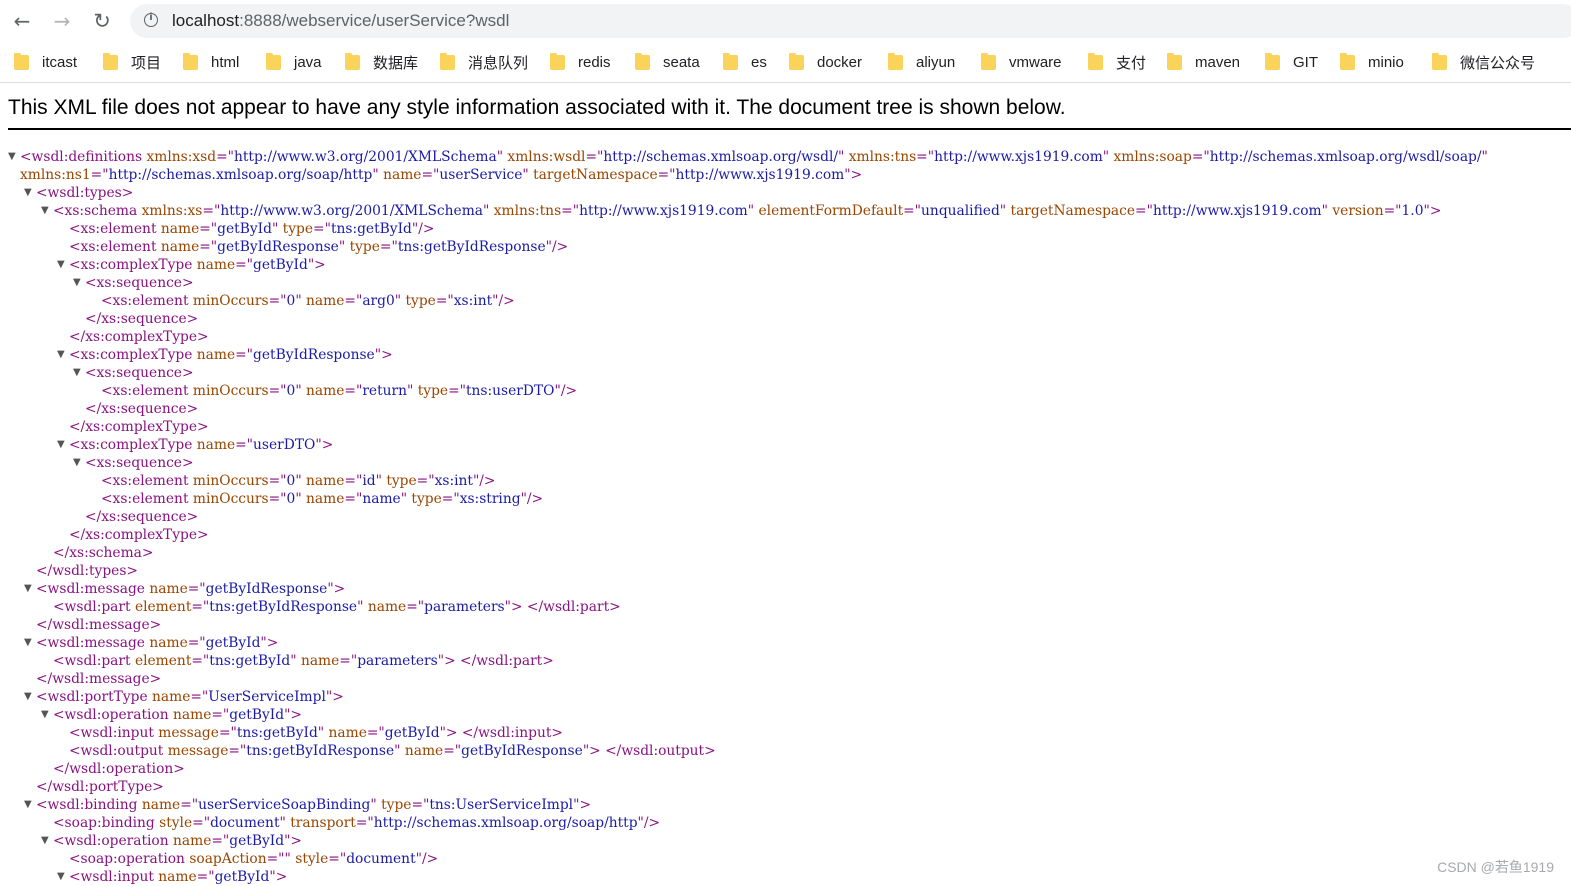 This screenshot has width=1571, height=886. Describe the element at coordinates (45, 62) in the screenshot. I see `bookmark-item: itcast` at that location.